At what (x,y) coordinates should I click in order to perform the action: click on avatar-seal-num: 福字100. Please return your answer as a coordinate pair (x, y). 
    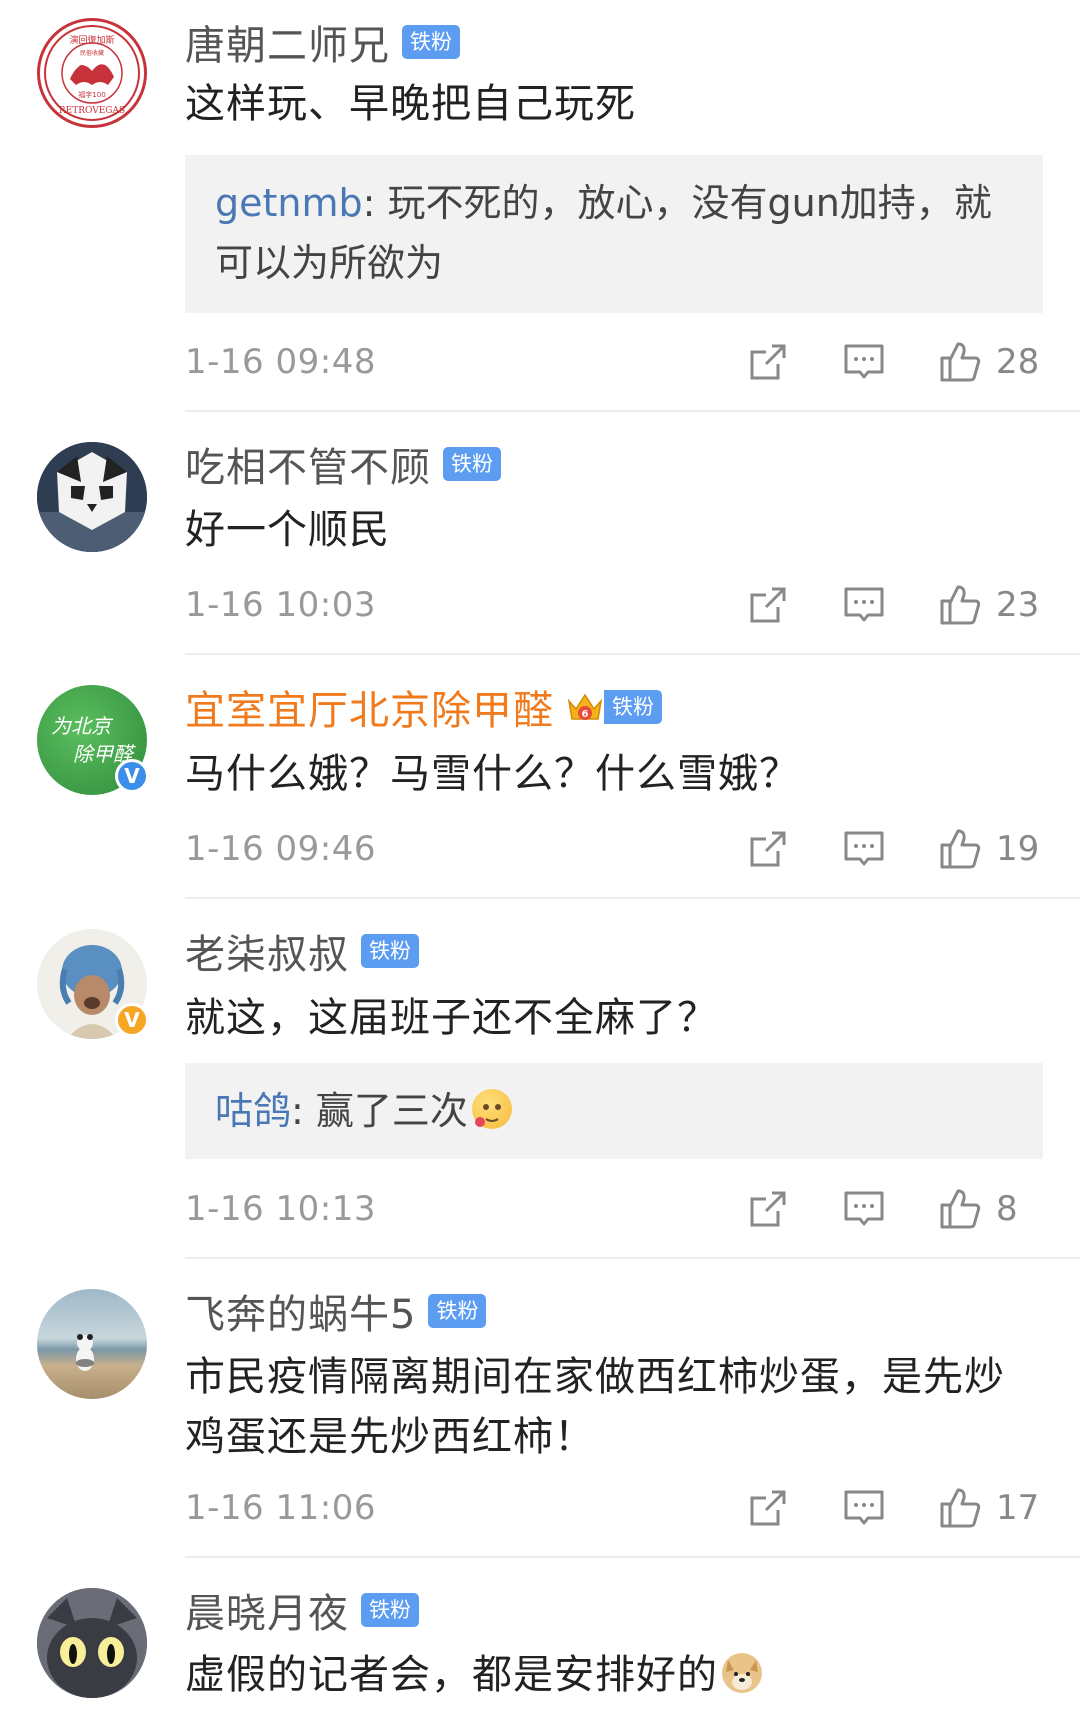
    Looking at the image, I should click on (91, 94).